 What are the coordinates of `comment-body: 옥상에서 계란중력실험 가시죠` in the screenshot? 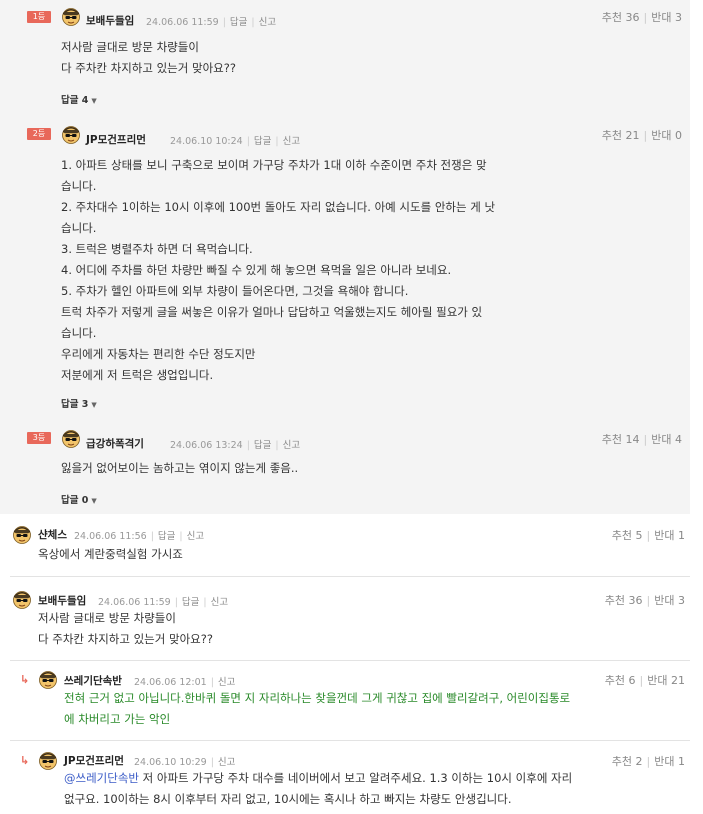 It's located at (110, 554).